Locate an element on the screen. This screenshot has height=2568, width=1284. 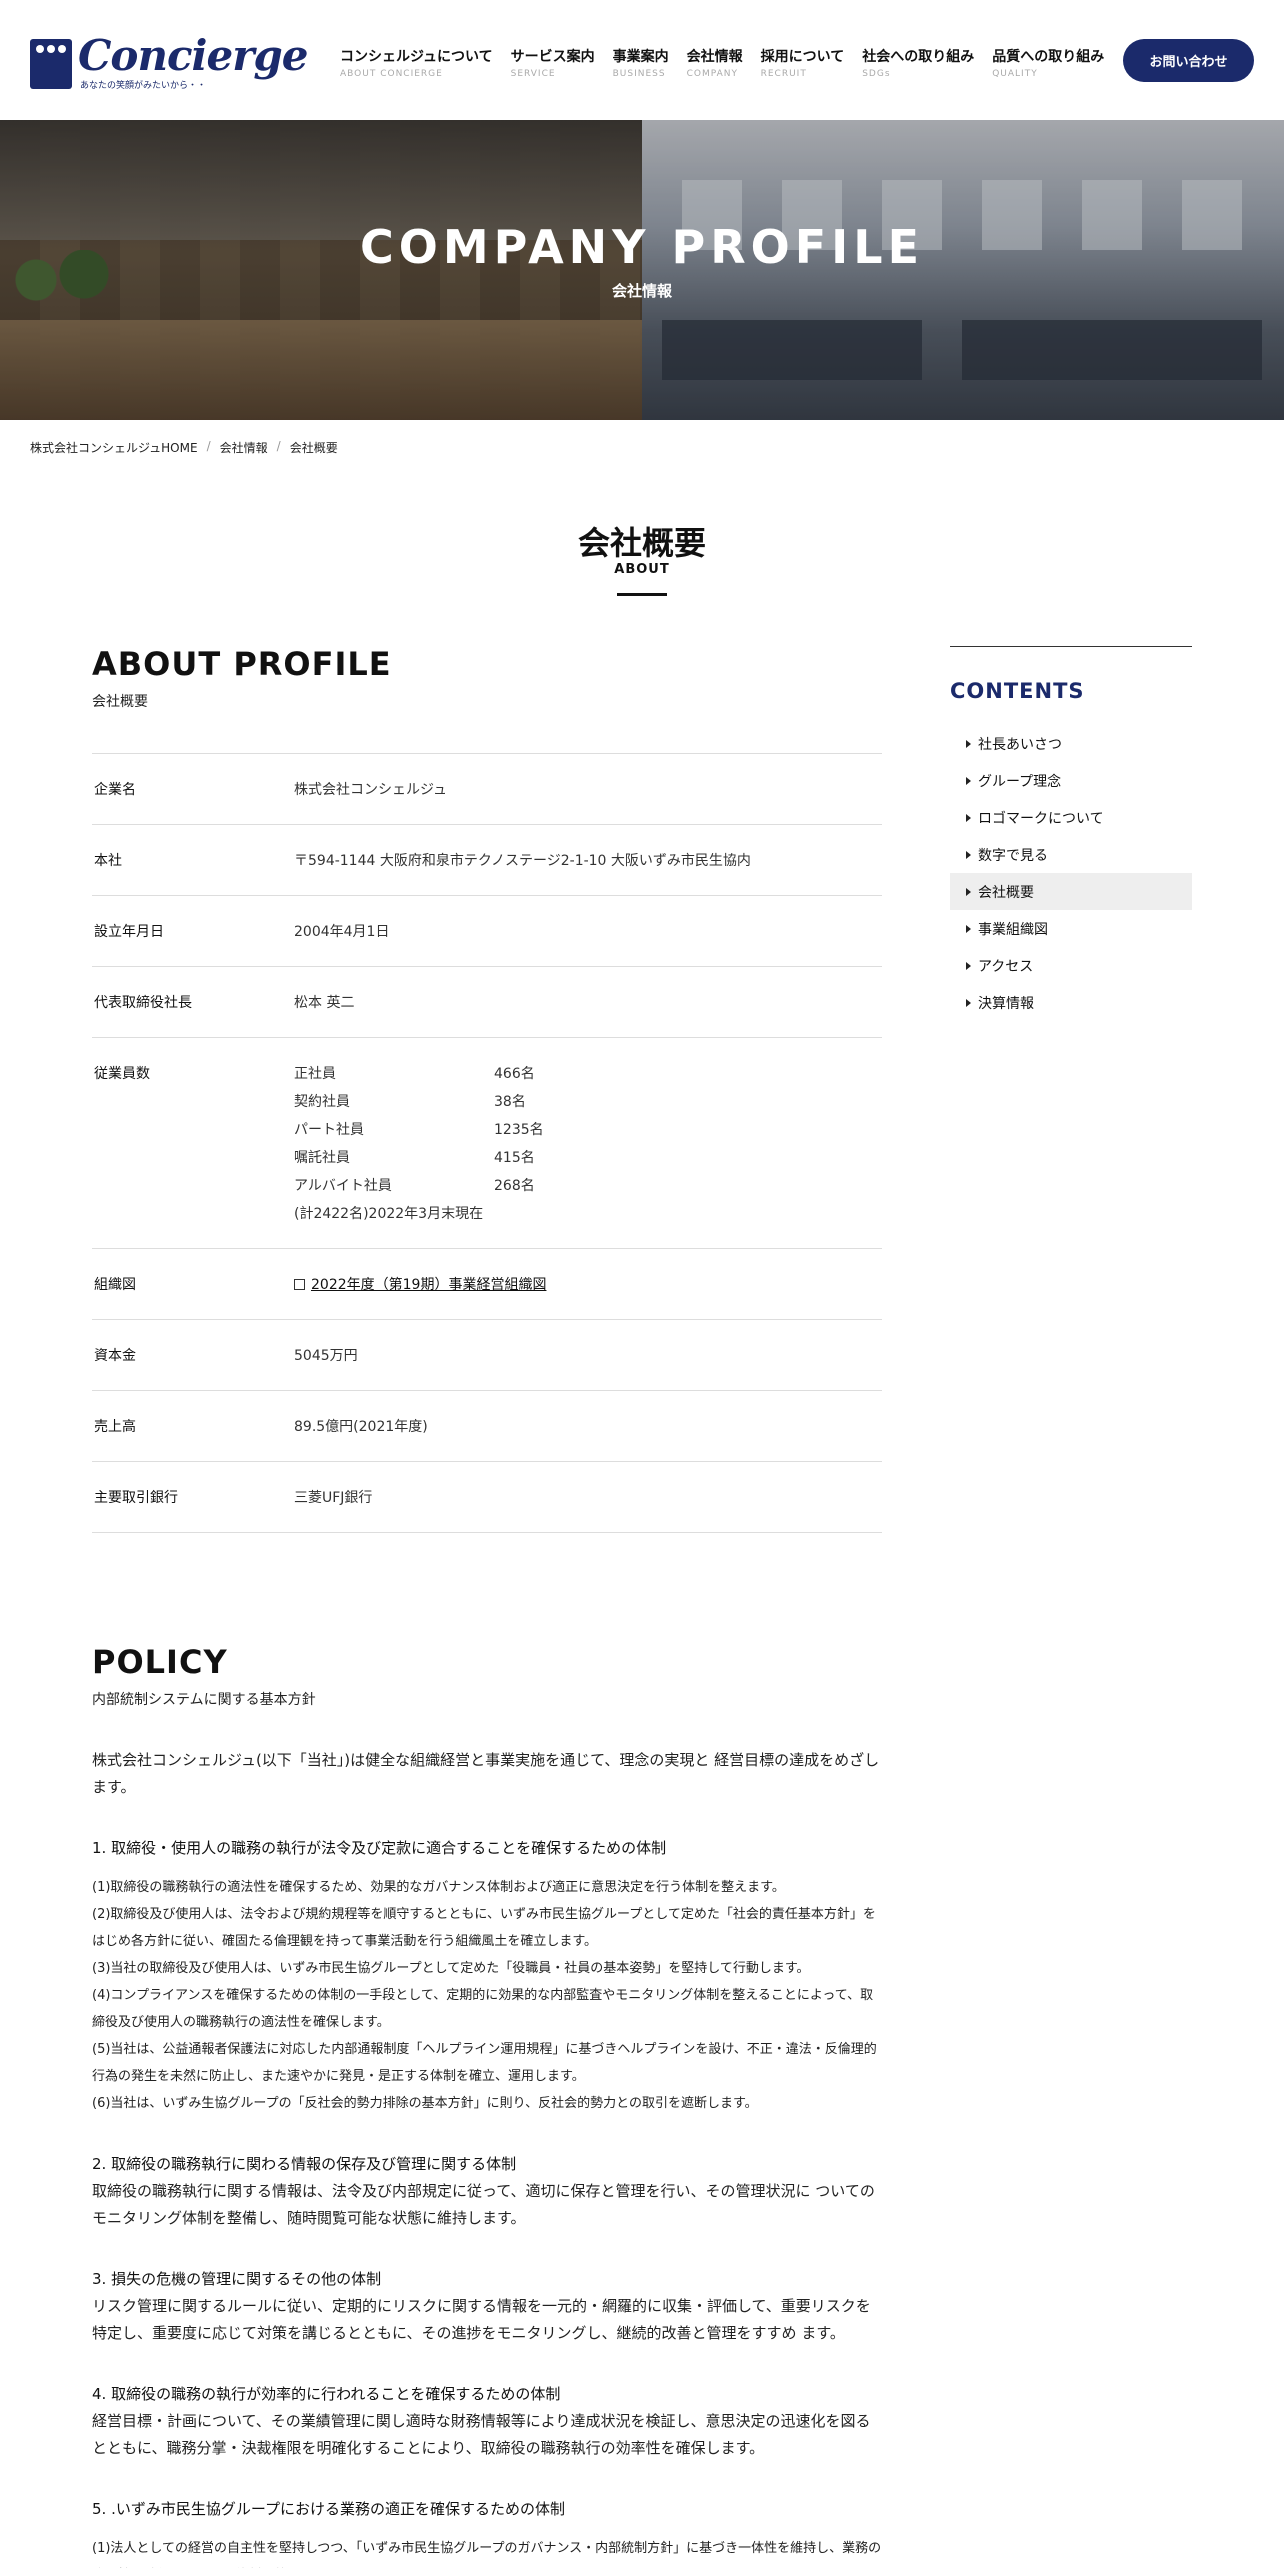
site-logo: Concierge あなたの笑顔がみたいから・・ is located at coordinates (169, 61).